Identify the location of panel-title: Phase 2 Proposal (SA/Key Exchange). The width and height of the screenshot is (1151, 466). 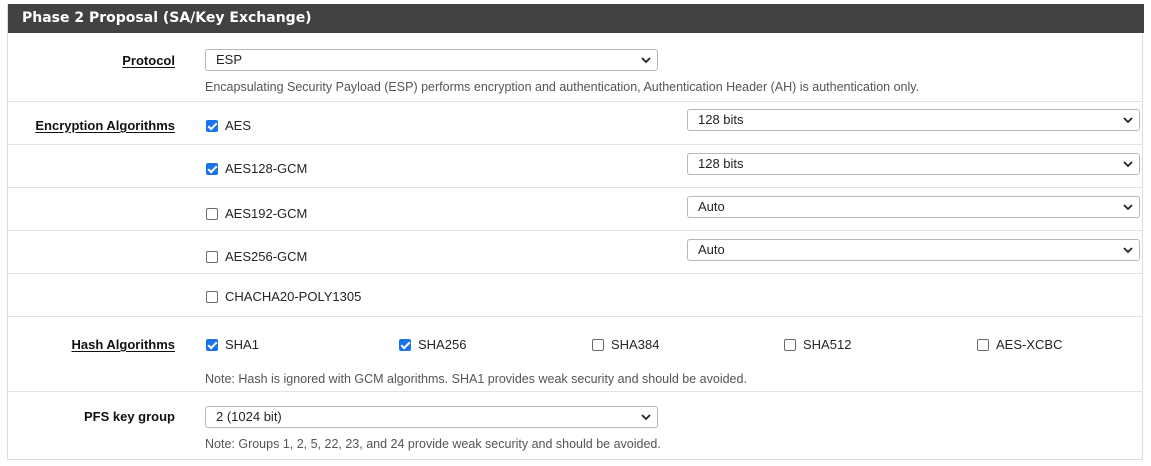
(576, 18).